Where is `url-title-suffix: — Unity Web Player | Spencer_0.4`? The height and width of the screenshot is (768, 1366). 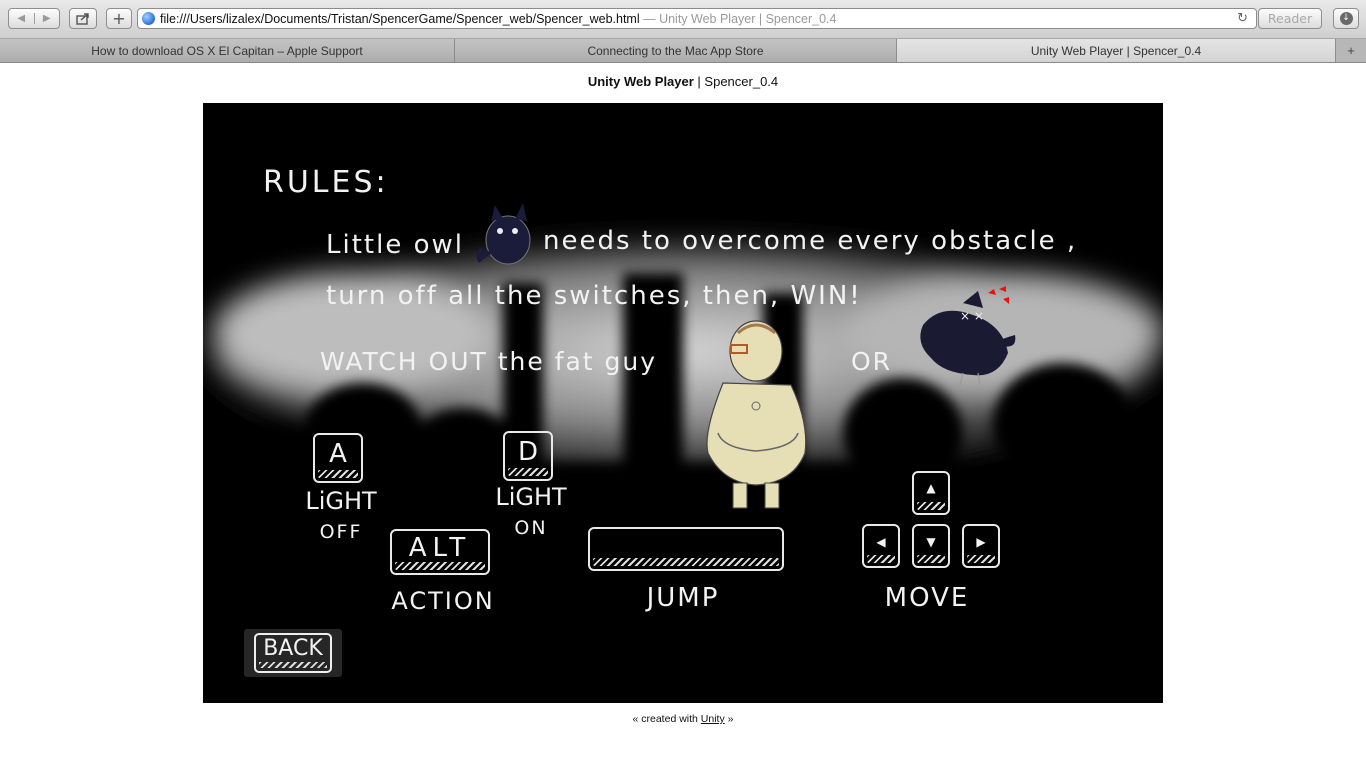
url-title-suffix: — Unity Web Player | Spencer_0.4 is located at coordinates (740, 19).